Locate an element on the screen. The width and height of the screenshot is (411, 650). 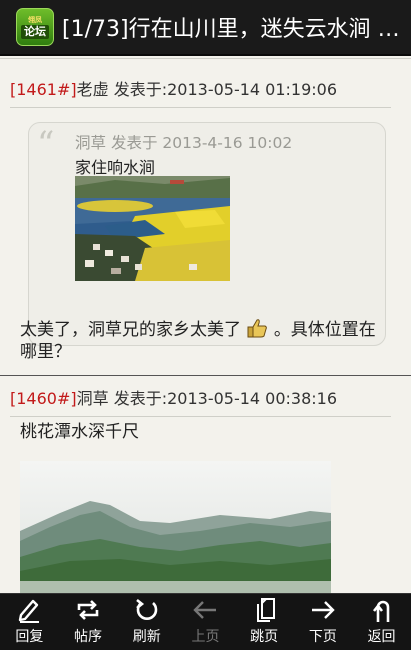
floor-number: [1461#] is located at coordinates (43, 89).